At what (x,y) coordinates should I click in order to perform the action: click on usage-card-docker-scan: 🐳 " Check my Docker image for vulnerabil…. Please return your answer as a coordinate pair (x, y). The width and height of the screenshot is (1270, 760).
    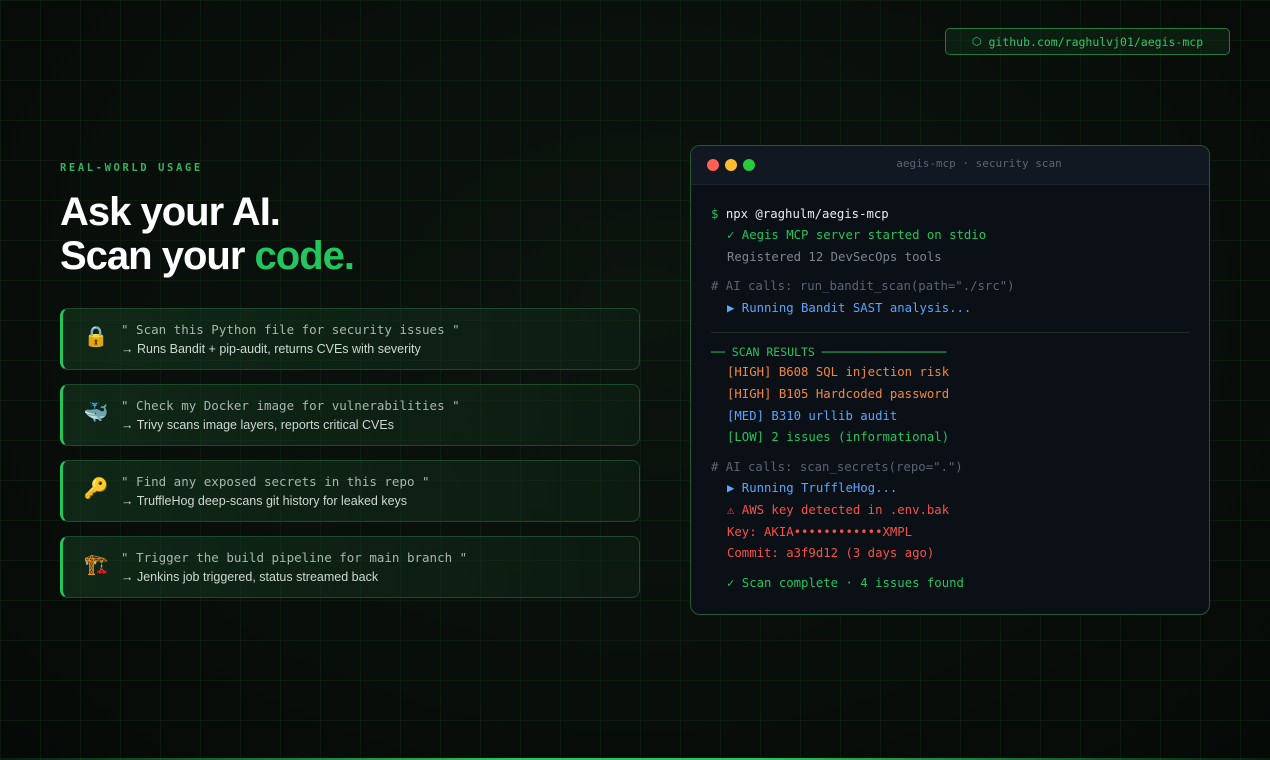
    Looking at the image, I should click on (350, 415).